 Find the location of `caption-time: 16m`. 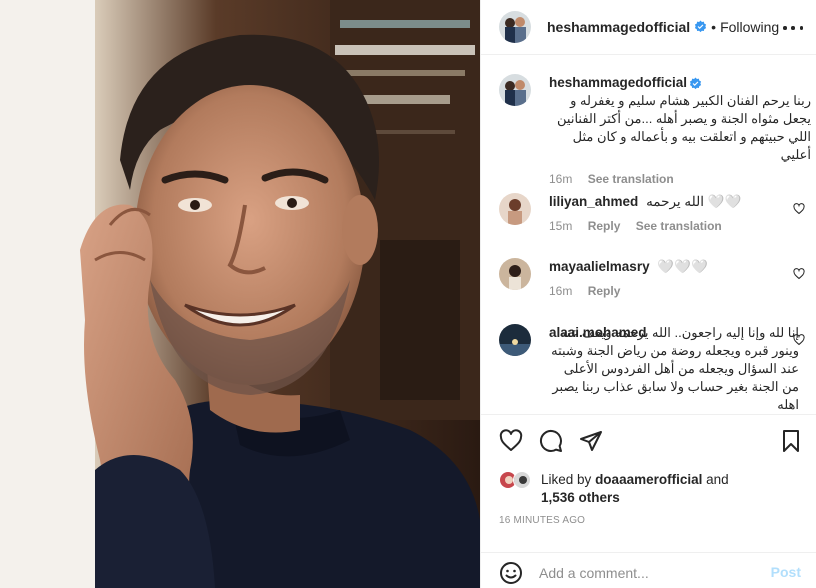

caption-time: 16m is located at coordinates (561, 179).